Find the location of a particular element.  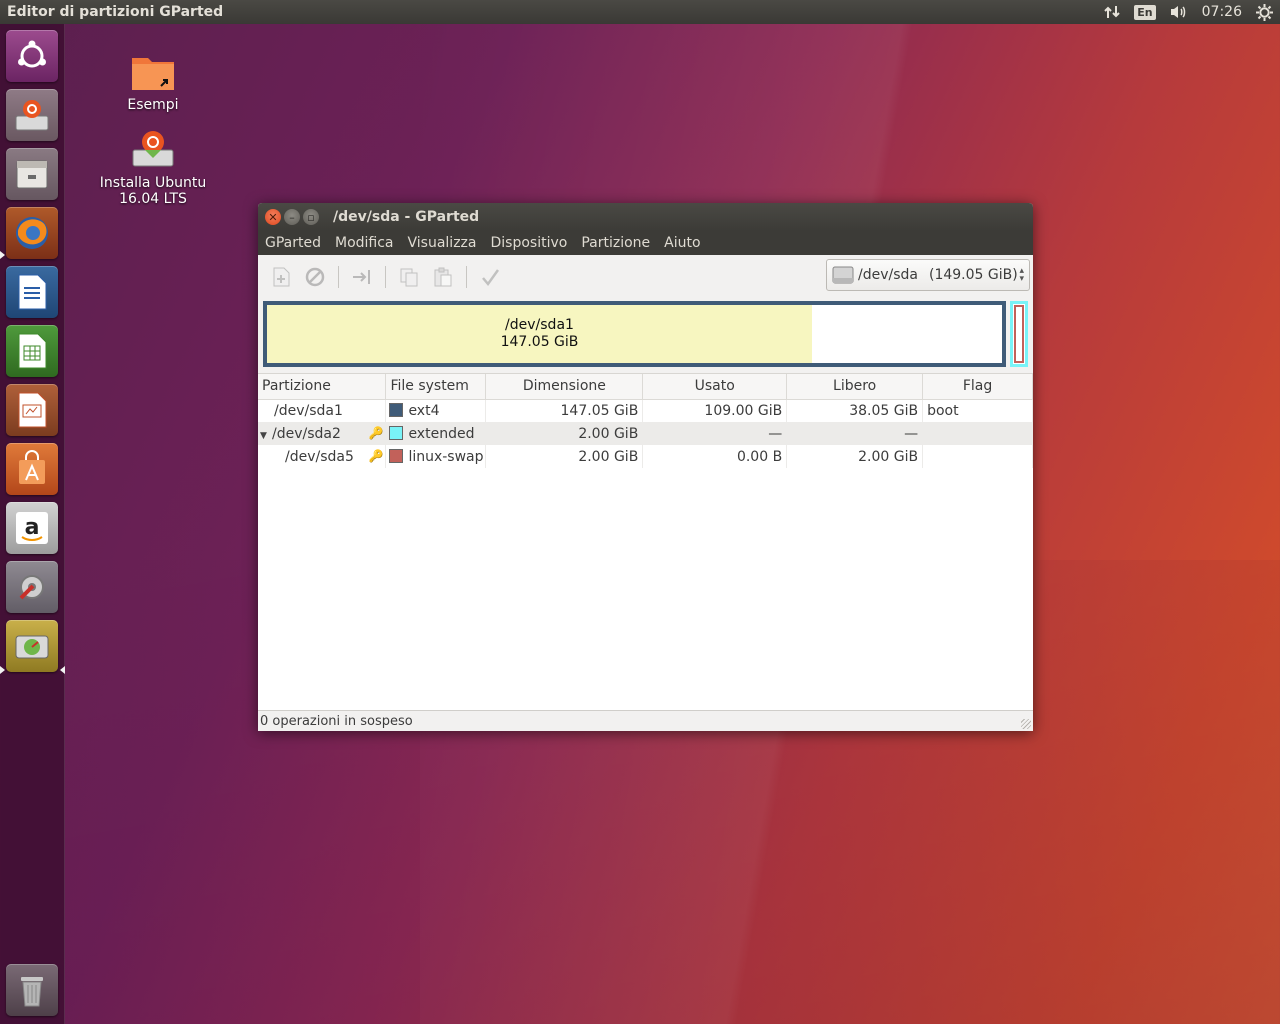

new-partition-button is located at coordinates (281, 277).